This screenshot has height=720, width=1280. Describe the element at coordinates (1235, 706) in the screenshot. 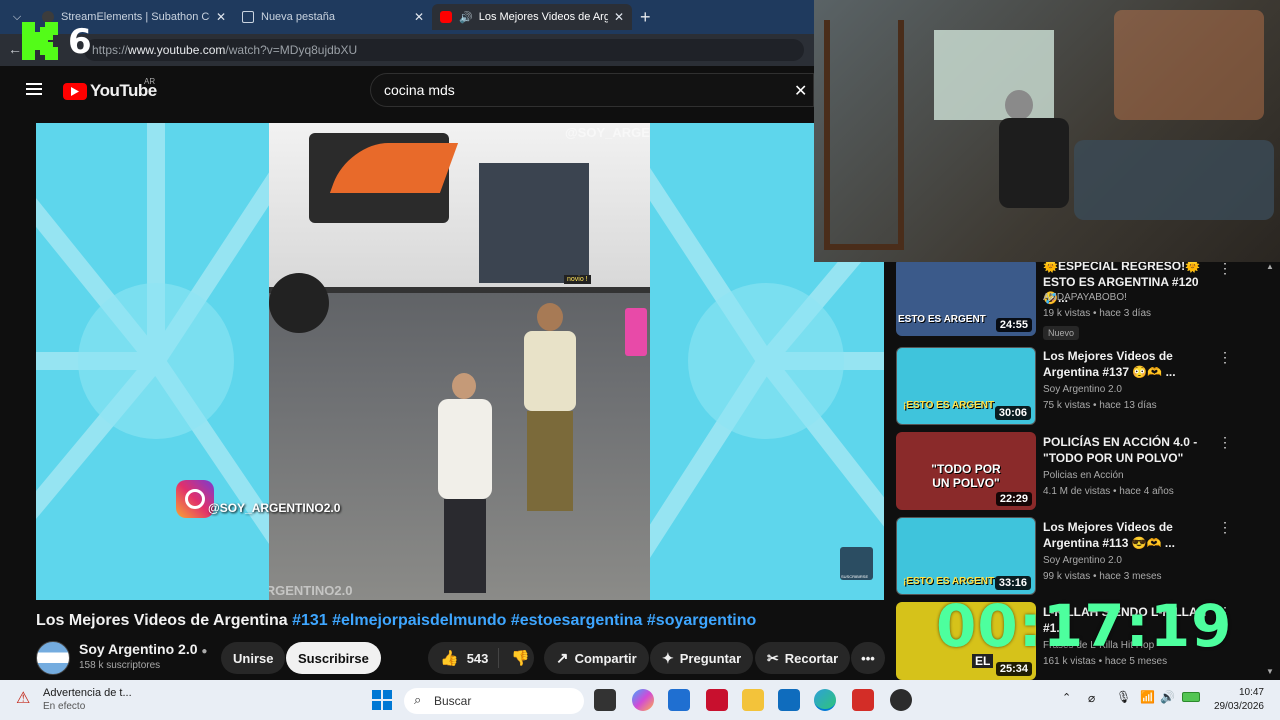

I see `clock-date: 29/03/2026` at that location.